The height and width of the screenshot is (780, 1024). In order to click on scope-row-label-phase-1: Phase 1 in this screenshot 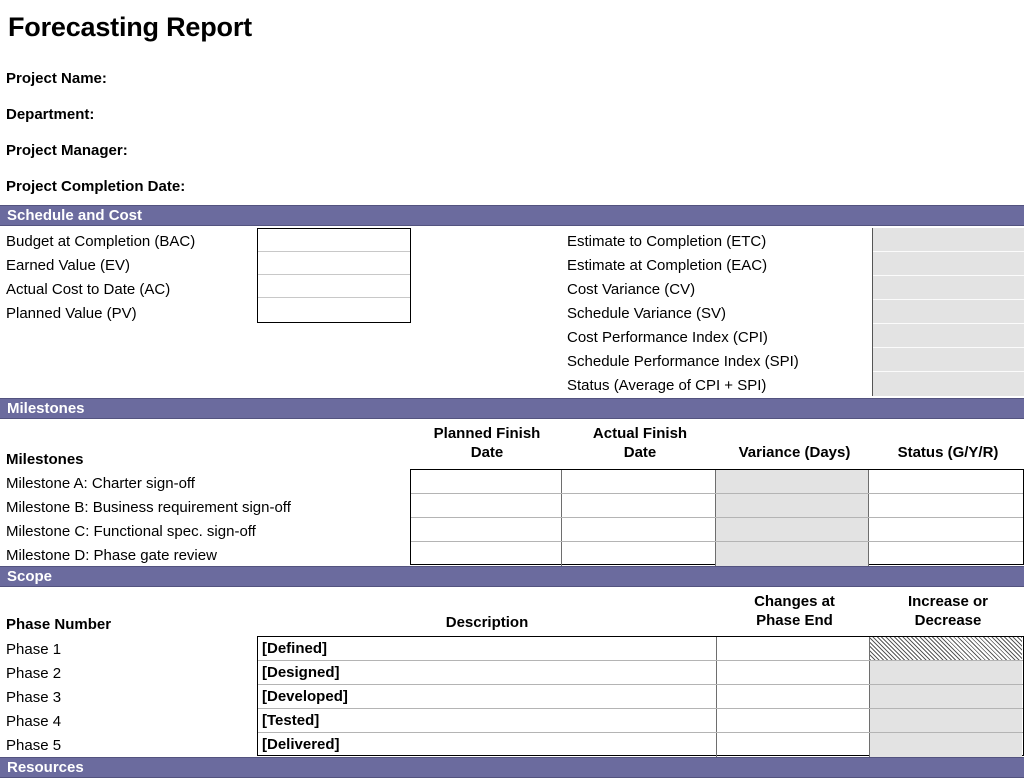, I will do `click(34, 649)`.